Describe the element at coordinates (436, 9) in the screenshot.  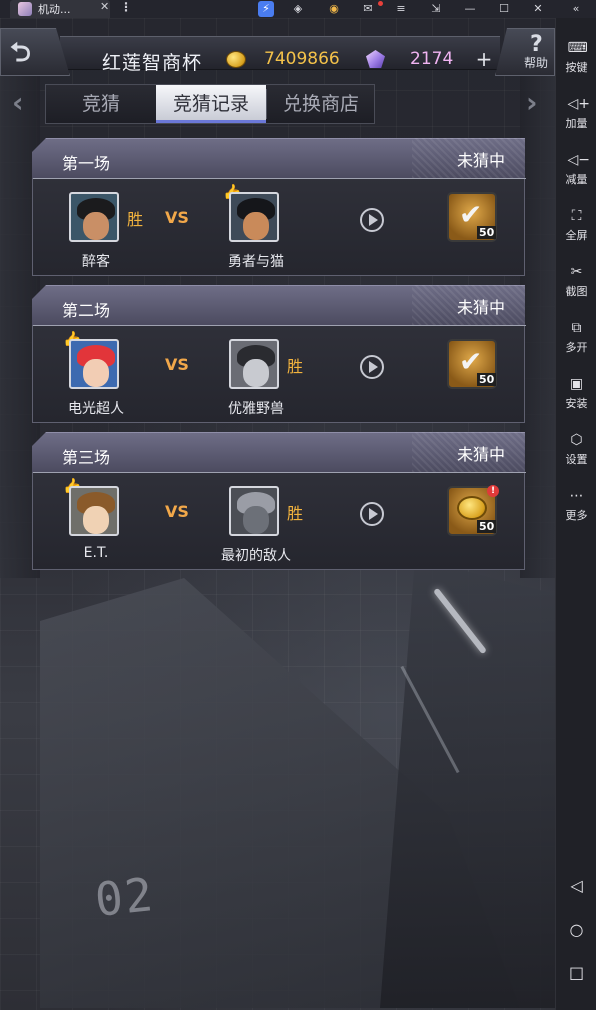
I see `pin-icon: ⇲` at that location.